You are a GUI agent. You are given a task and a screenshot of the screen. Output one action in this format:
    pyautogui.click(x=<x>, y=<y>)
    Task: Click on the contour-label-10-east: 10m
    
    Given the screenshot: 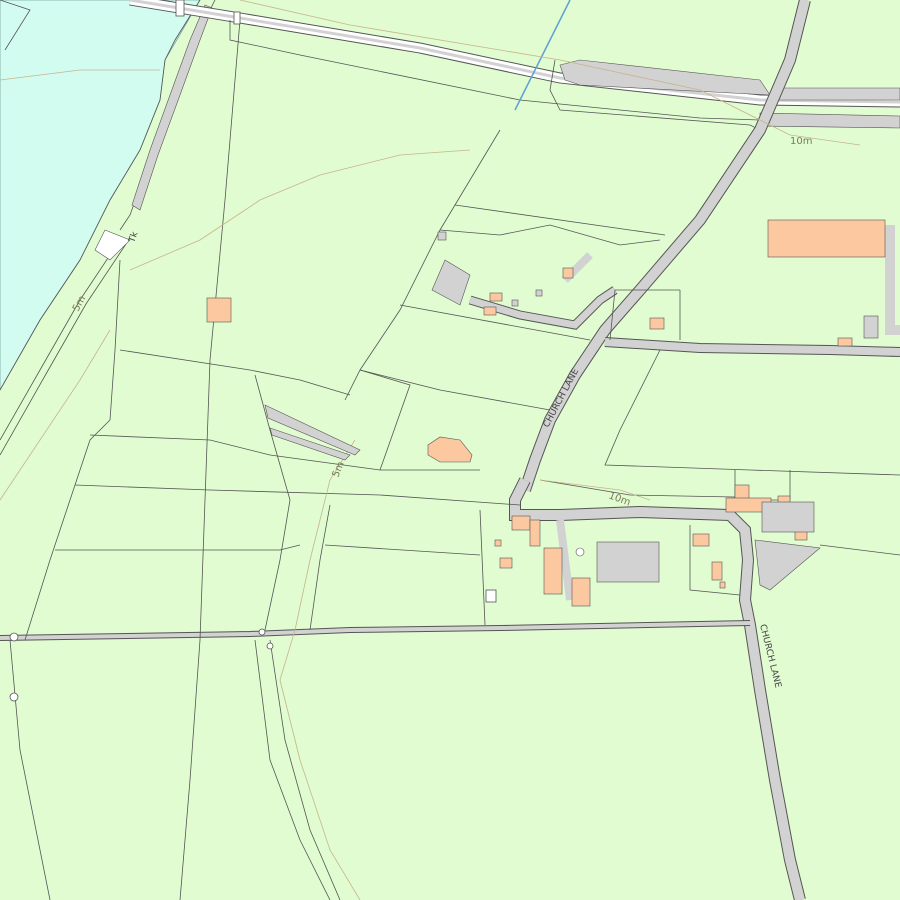 What is the action you would take?
    pyautogui.click(x=801, y=141)
    